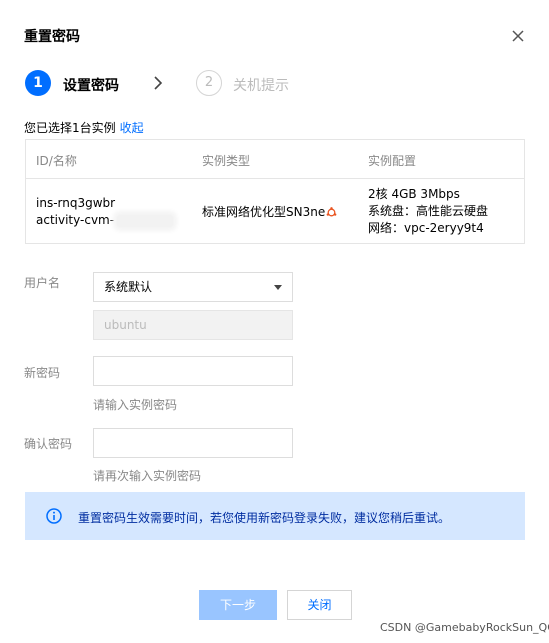 The image size is (549, 643). I want to click on new-password-label: 新密码, so click(42, 373).